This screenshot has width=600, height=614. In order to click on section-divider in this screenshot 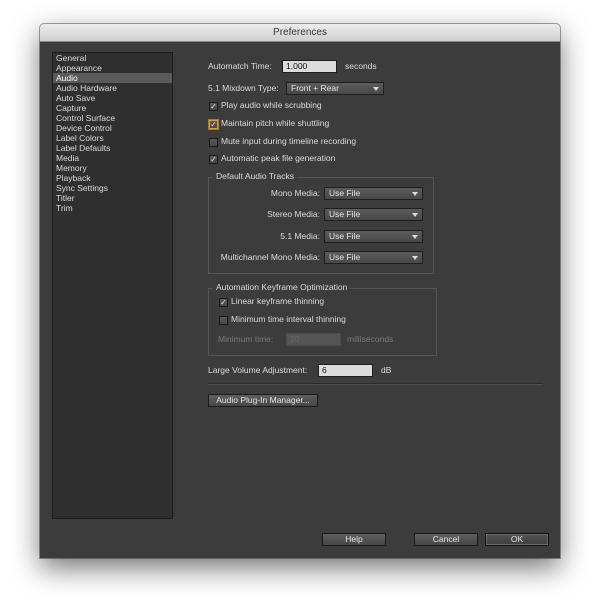, I will do `click(375, 384)`.